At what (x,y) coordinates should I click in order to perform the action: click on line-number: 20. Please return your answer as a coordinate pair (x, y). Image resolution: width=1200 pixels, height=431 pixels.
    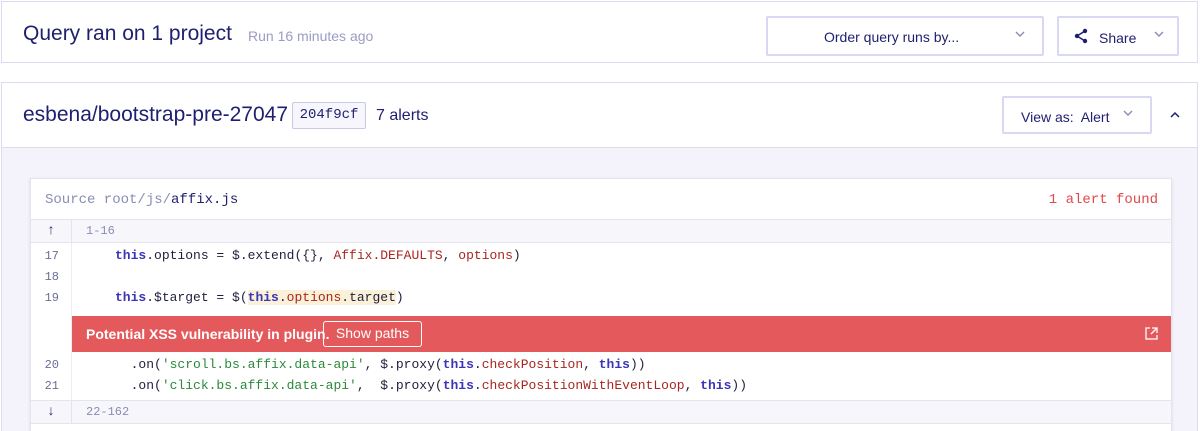
    Looking at the image, I should click on (51, 365).